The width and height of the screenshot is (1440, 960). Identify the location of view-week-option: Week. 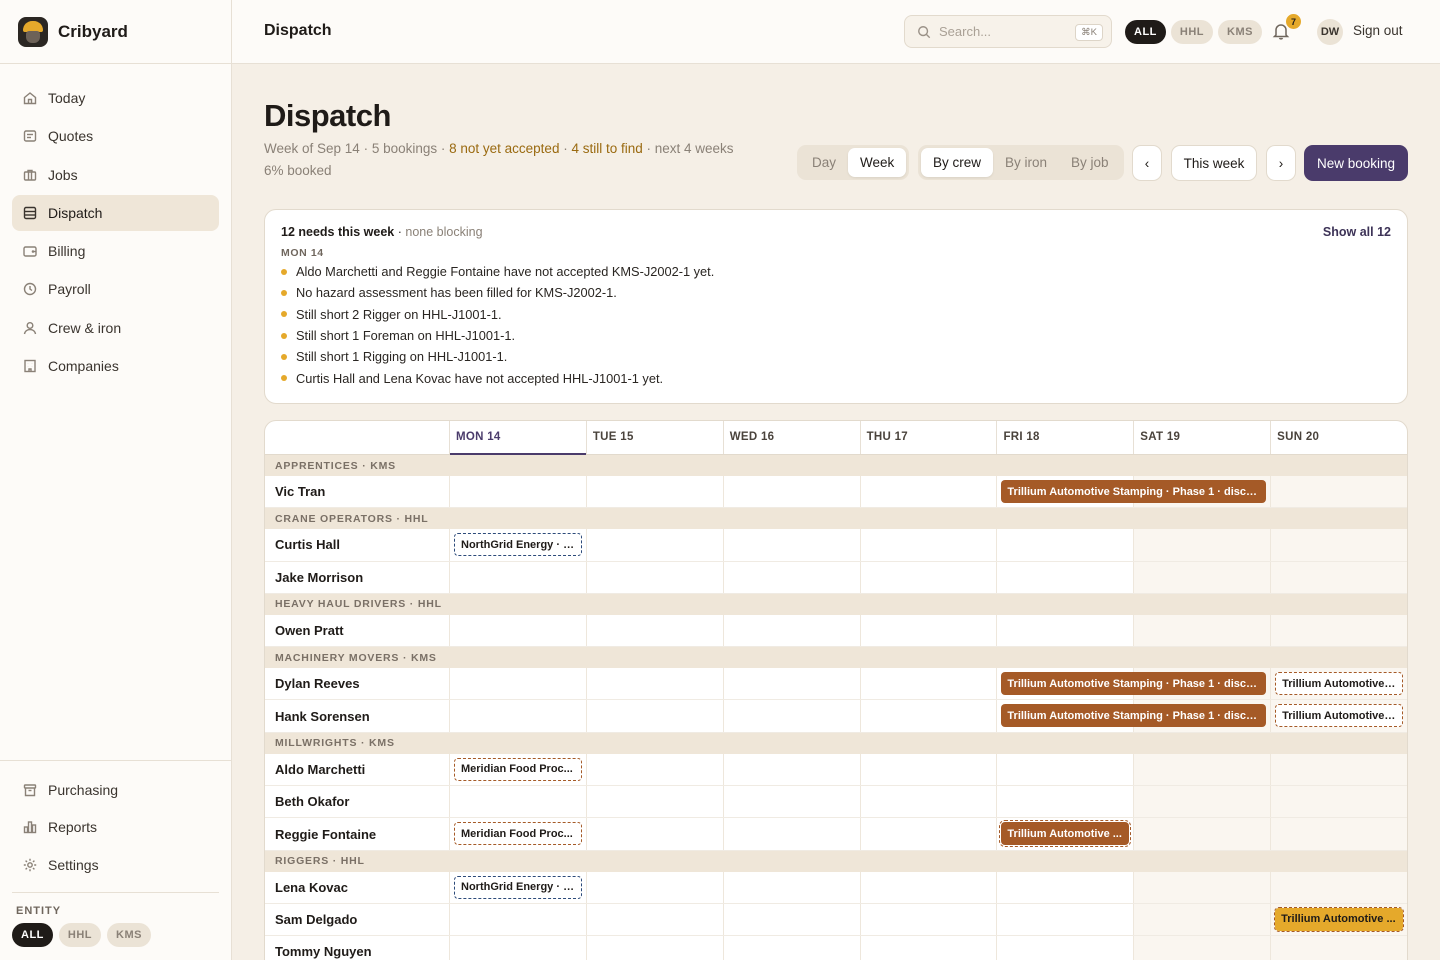
(877, 162).